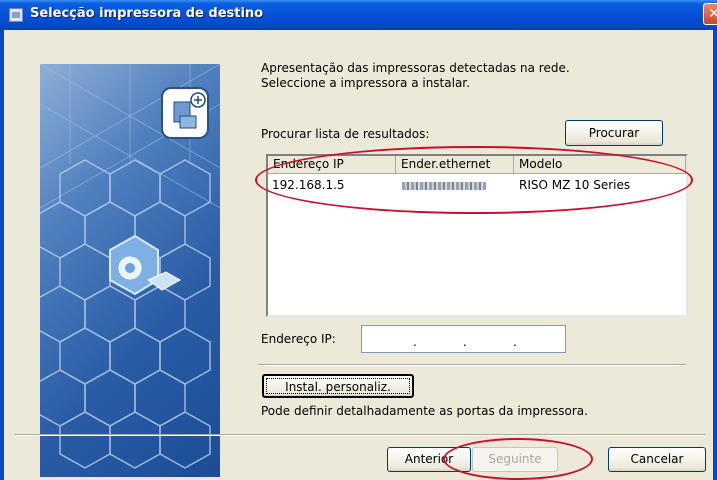 Image resolution: width=717 pixels, height=480 pixels. I want to click on window-frame-right, so click(715, 255).